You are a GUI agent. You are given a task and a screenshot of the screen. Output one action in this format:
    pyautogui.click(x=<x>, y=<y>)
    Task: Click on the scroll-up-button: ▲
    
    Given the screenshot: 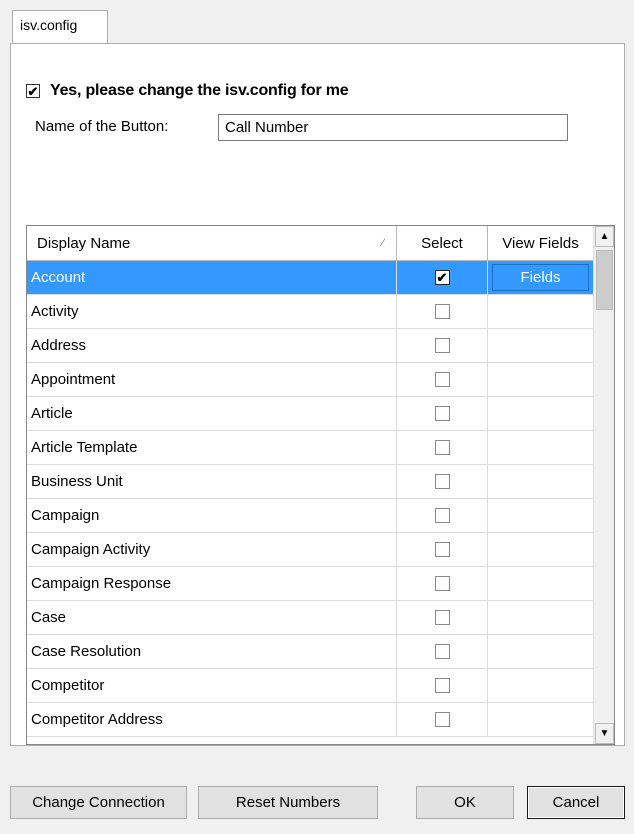 What is the action you would take?
    pyautogui.click(x=604, y=236)
    